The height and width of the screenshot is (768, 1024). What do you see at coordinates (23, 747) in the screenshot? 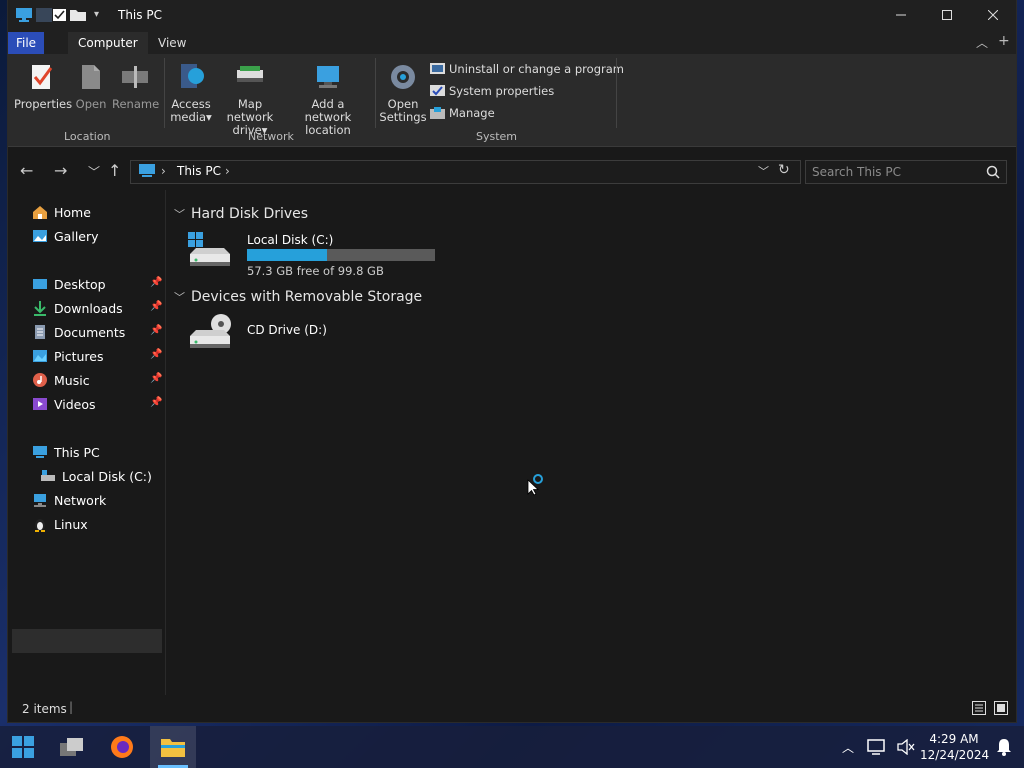
I see `start-button` at bounding box center [23, 747].